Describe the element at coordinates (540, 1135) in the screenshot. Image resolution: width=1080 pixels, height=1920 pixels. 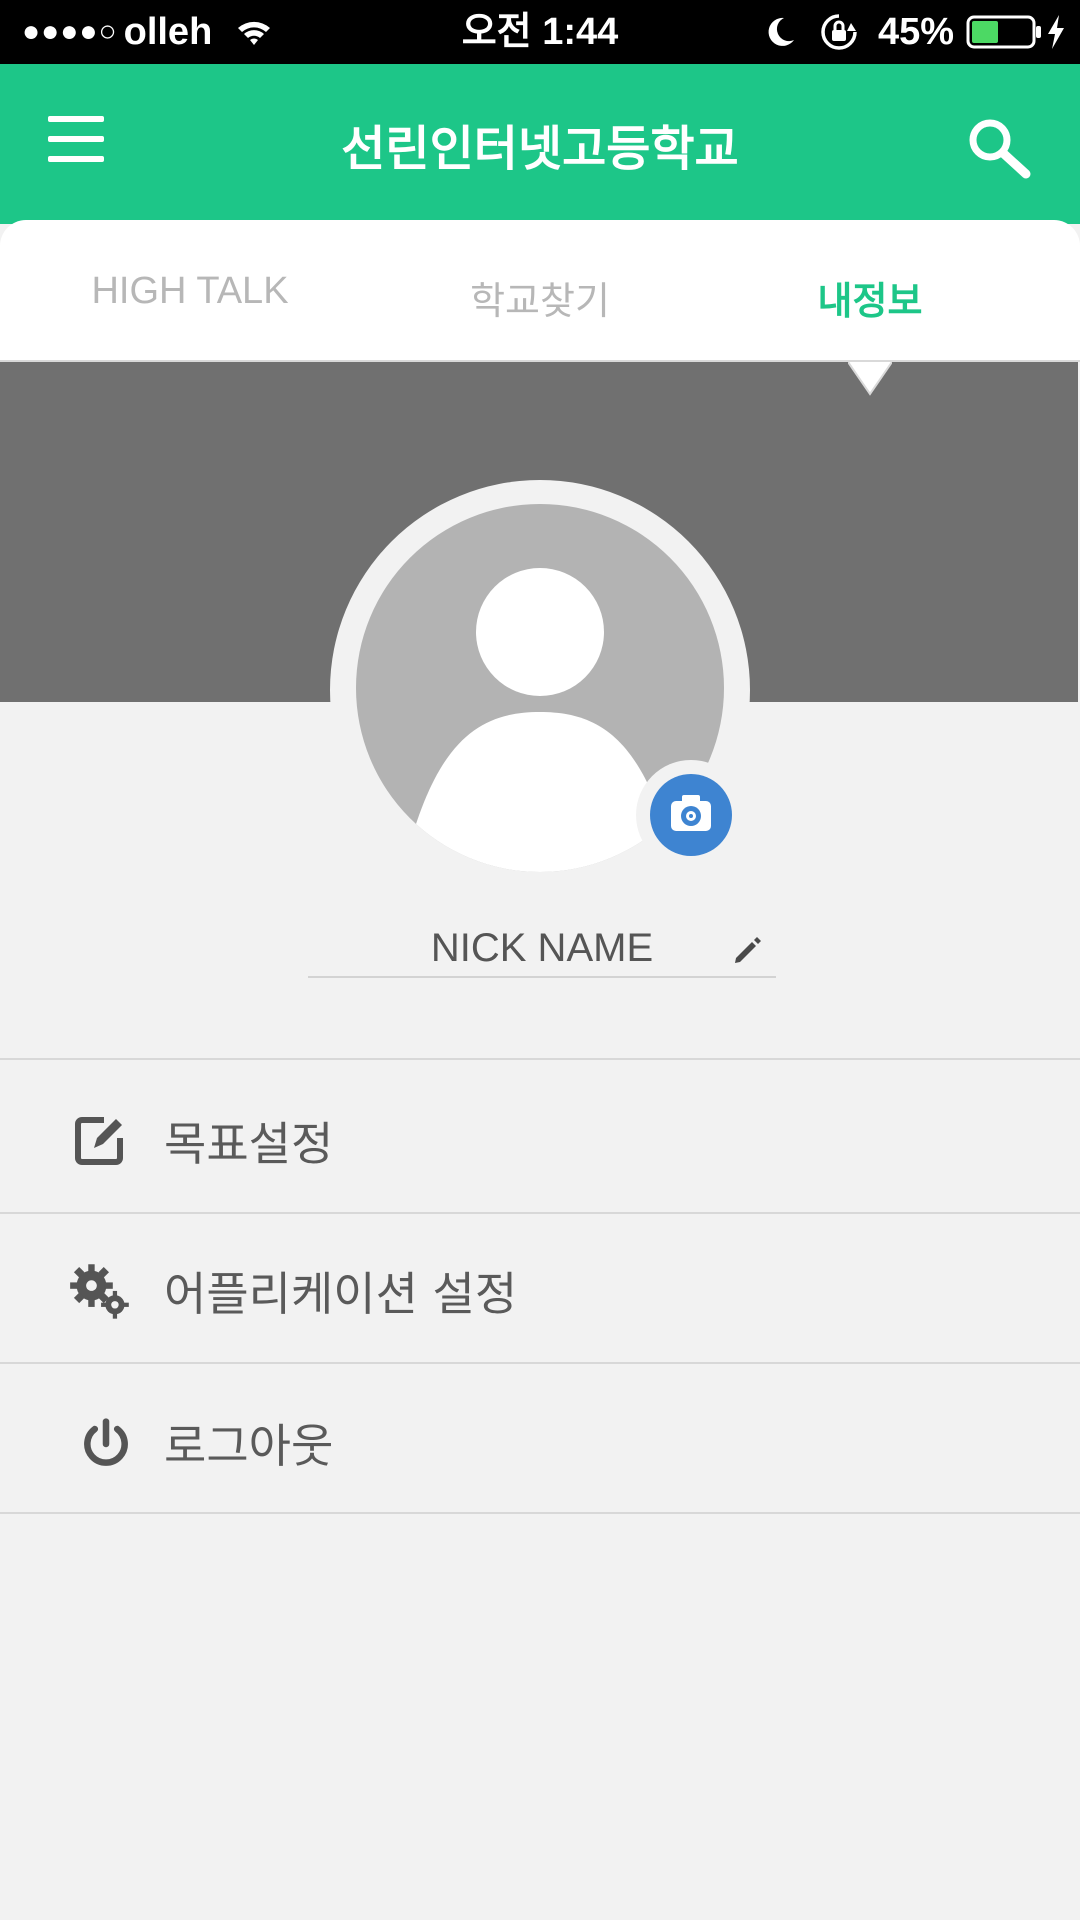
I see `menu-item-goal-setting: 목표설정` at that location.